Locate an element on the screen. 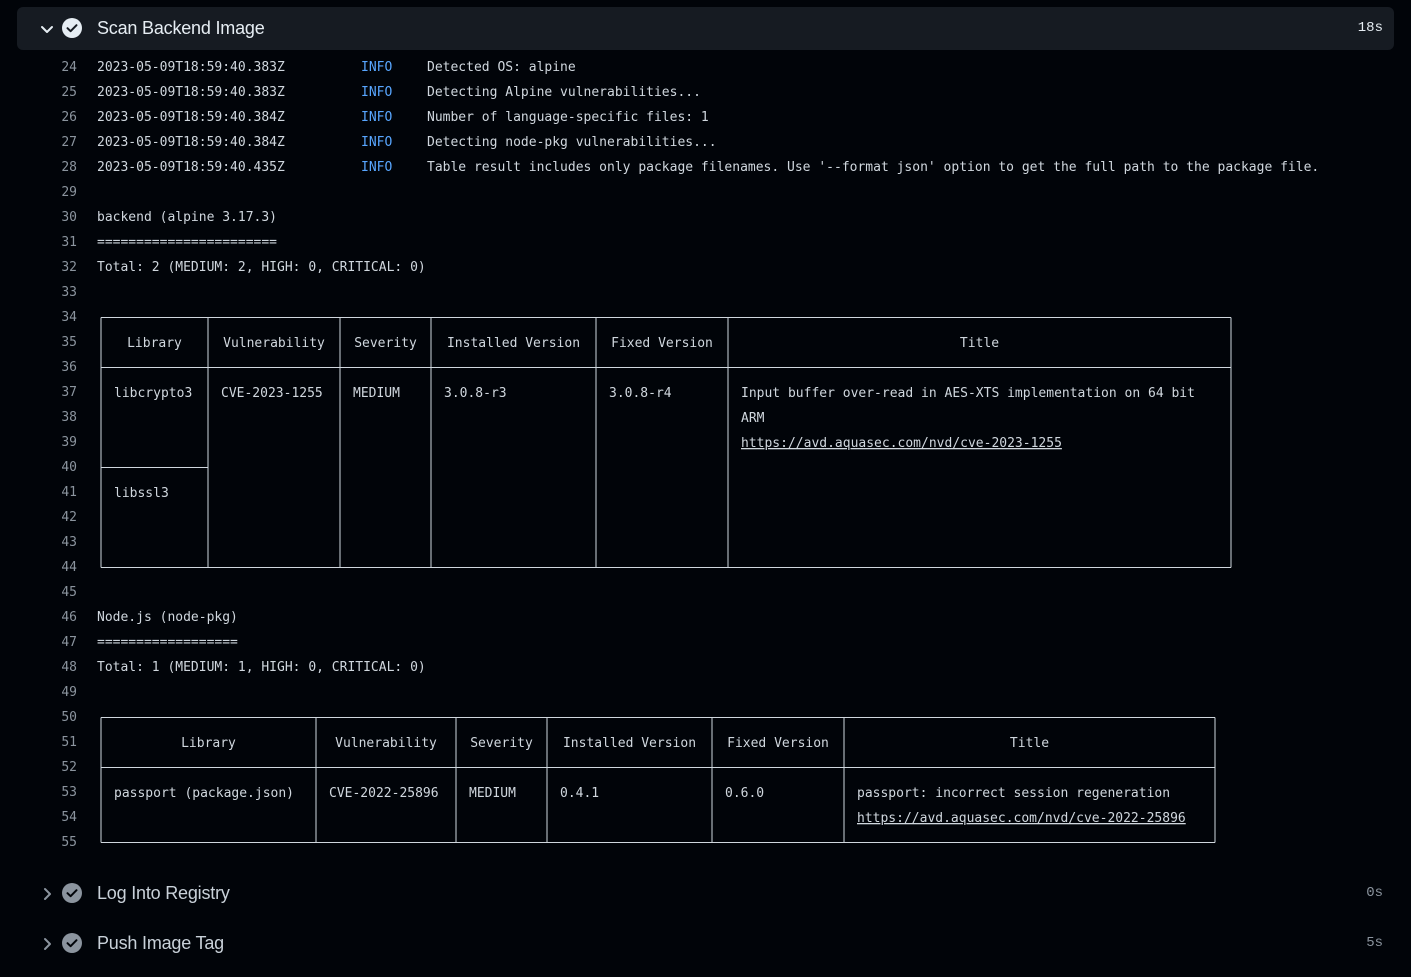 The image size is (1411, 977). line-number: 44 is located at coordinates (60, 567).